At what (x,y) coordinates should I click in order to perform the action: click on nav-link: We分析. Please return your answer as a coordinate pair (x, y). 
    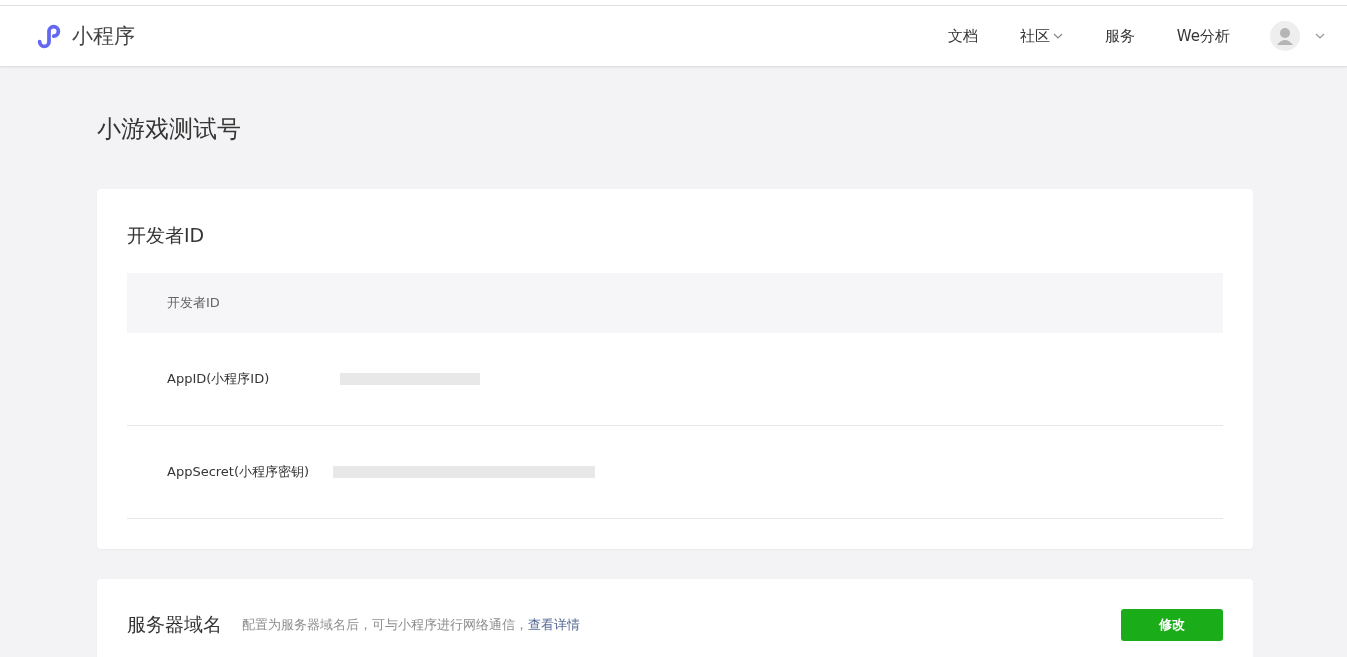
    Looking at the image, I should click on (1203, 36).